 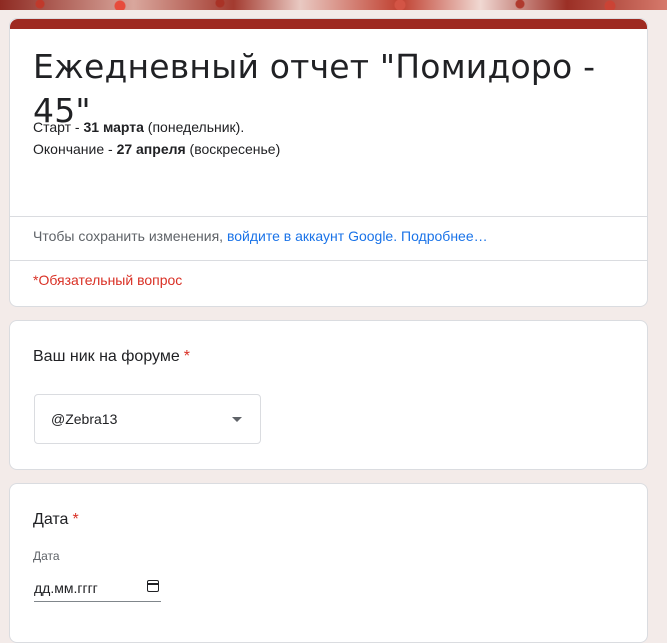 What do you see at coordinates (51, 519) in the screenshot?
I see `question-label: Дата` at bounding box center [51, 519].